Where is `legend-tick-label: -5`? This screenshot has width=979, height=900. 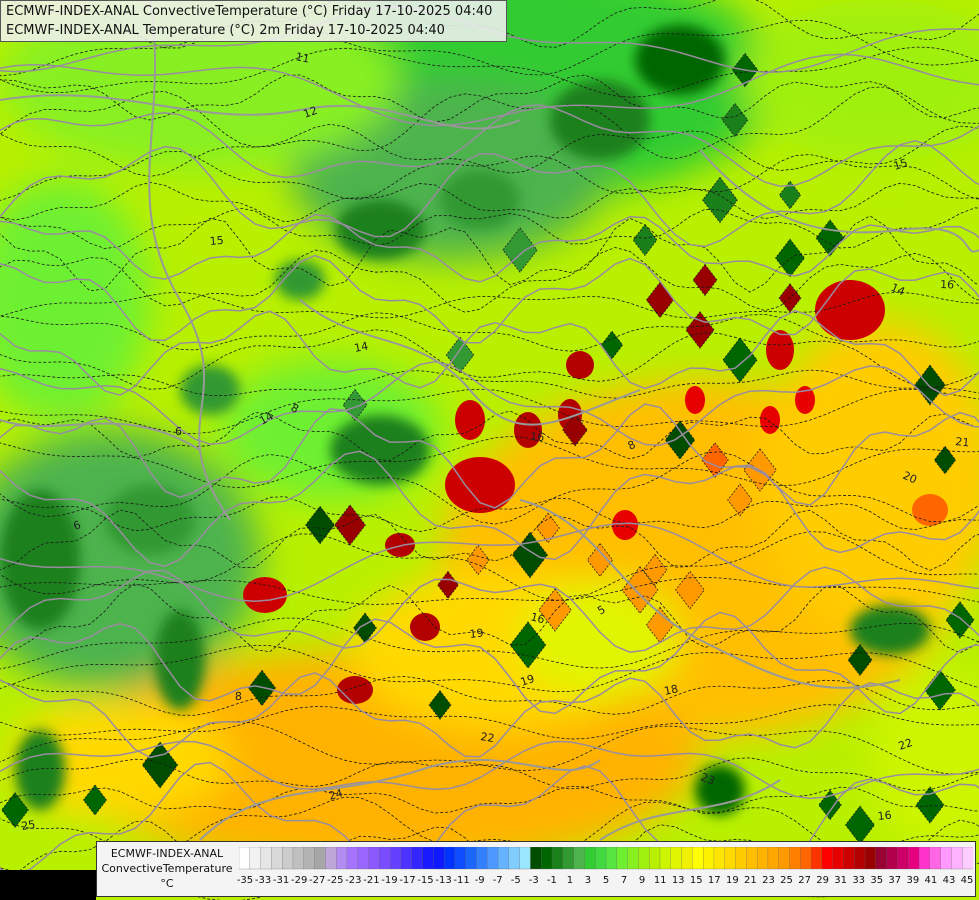
legend-tick-label: -5 is located at coordinates (515, 880).